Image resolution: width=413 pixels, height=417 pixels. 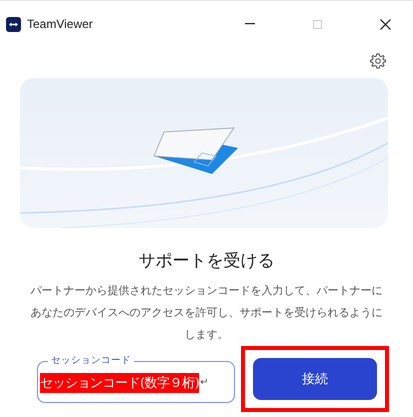 What do you see at coordinates (315, 379) in the screenshot?
I see `connect-button: 接続` at bounding box center [315, 379].